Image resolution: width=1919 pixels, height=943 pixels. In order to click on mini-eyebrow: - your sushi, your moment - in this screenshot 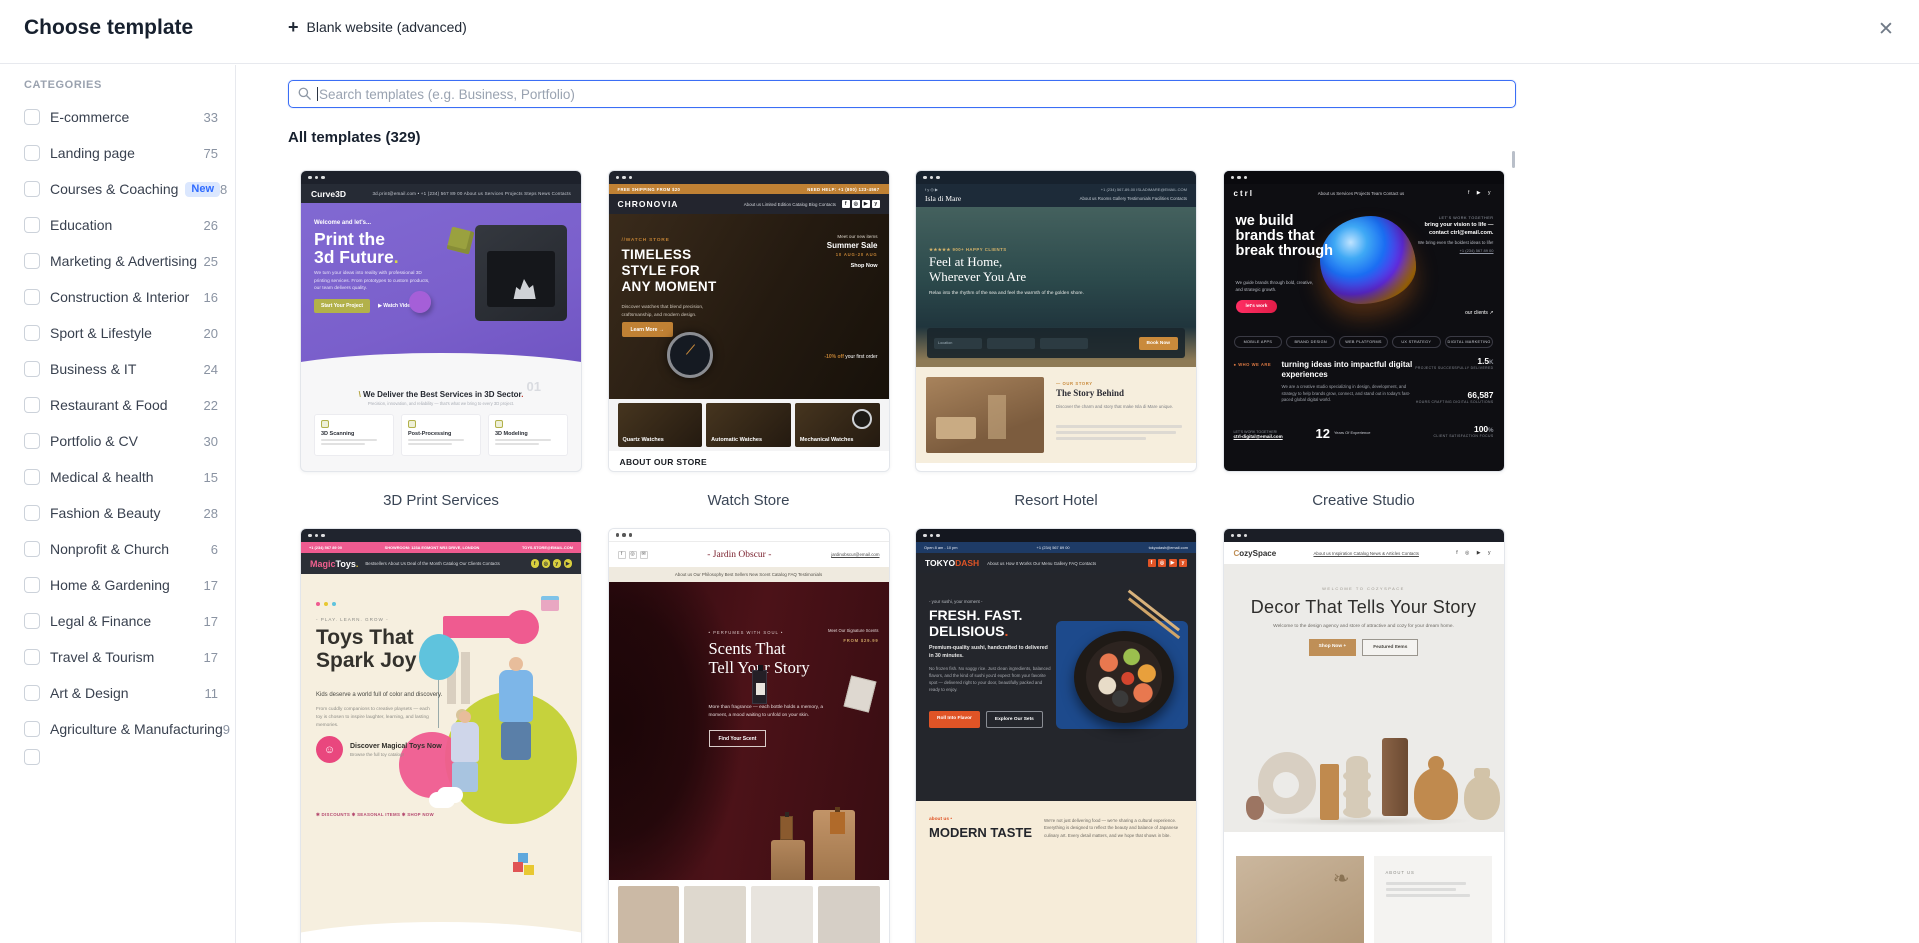, I will do `click(956, 601)`.